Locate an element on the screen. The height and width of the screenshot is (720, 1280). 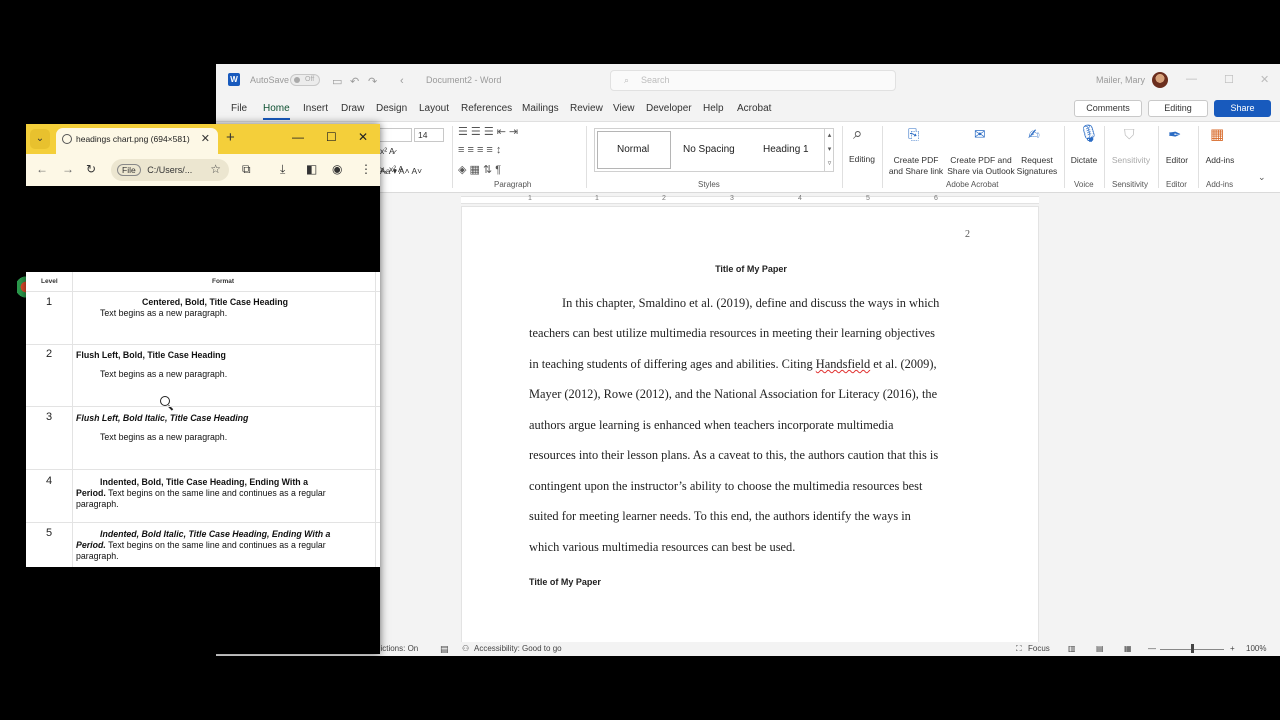
tab-acrobat: Acrobat is located at coordinates (754, 108).